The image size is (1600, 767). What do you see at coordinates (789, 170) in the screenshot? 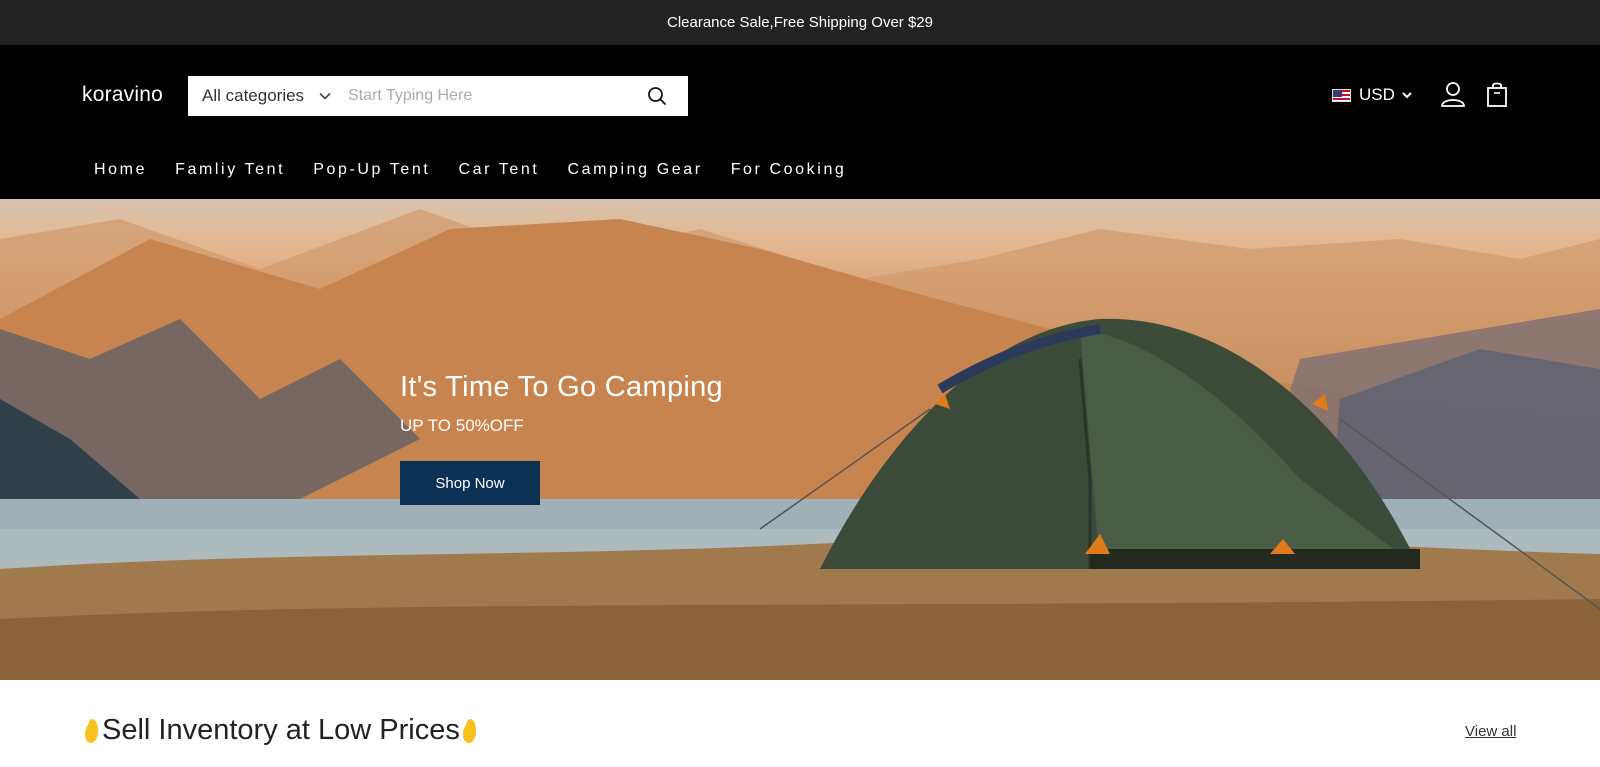
I see `nav-item-for-cooking: For Cooking` at bounding box center [789, 170].